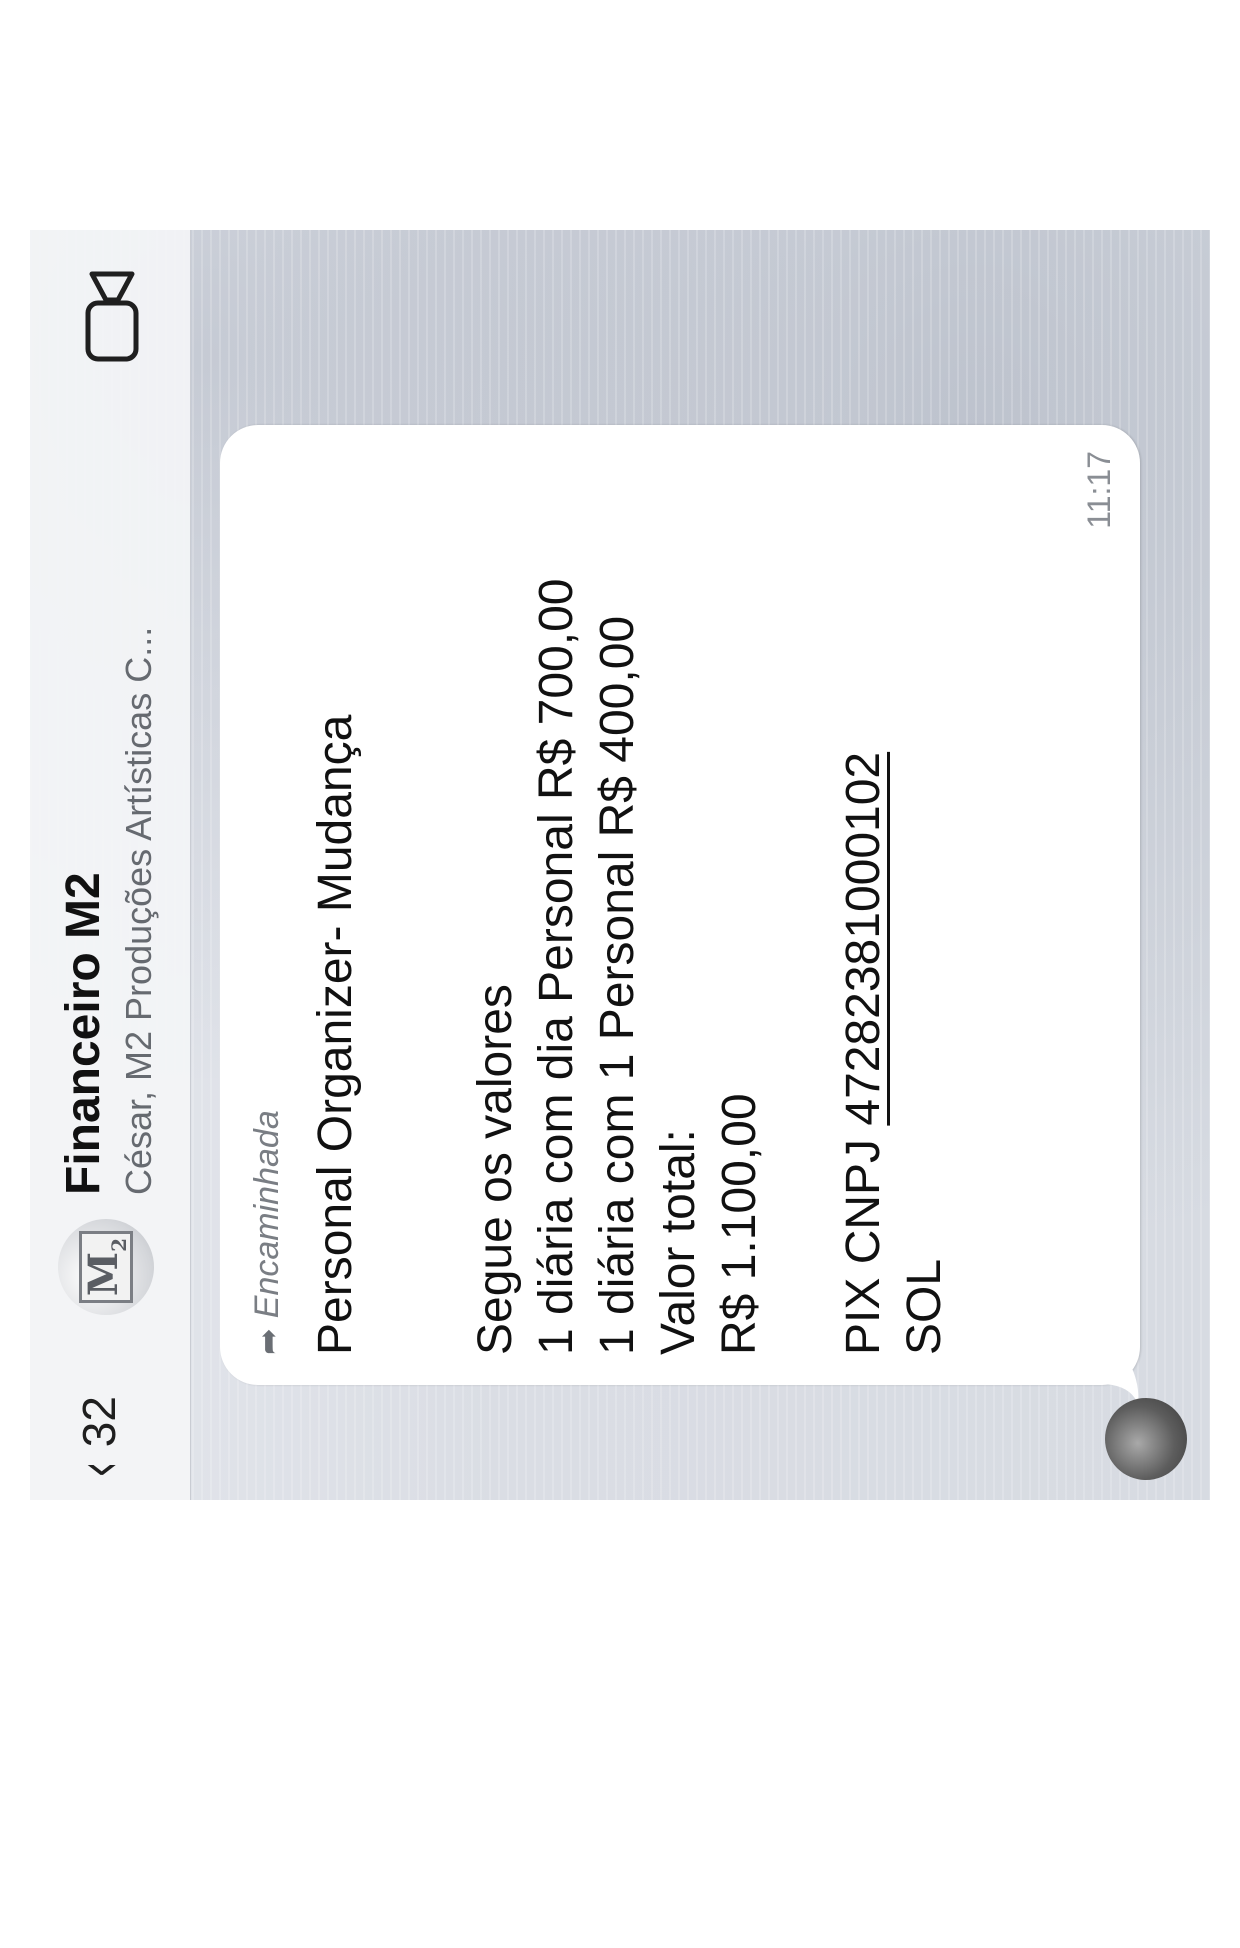  Describe the element at coordinates (924, 1306) in the screenshot. I see `message-line: SOL` at that location.